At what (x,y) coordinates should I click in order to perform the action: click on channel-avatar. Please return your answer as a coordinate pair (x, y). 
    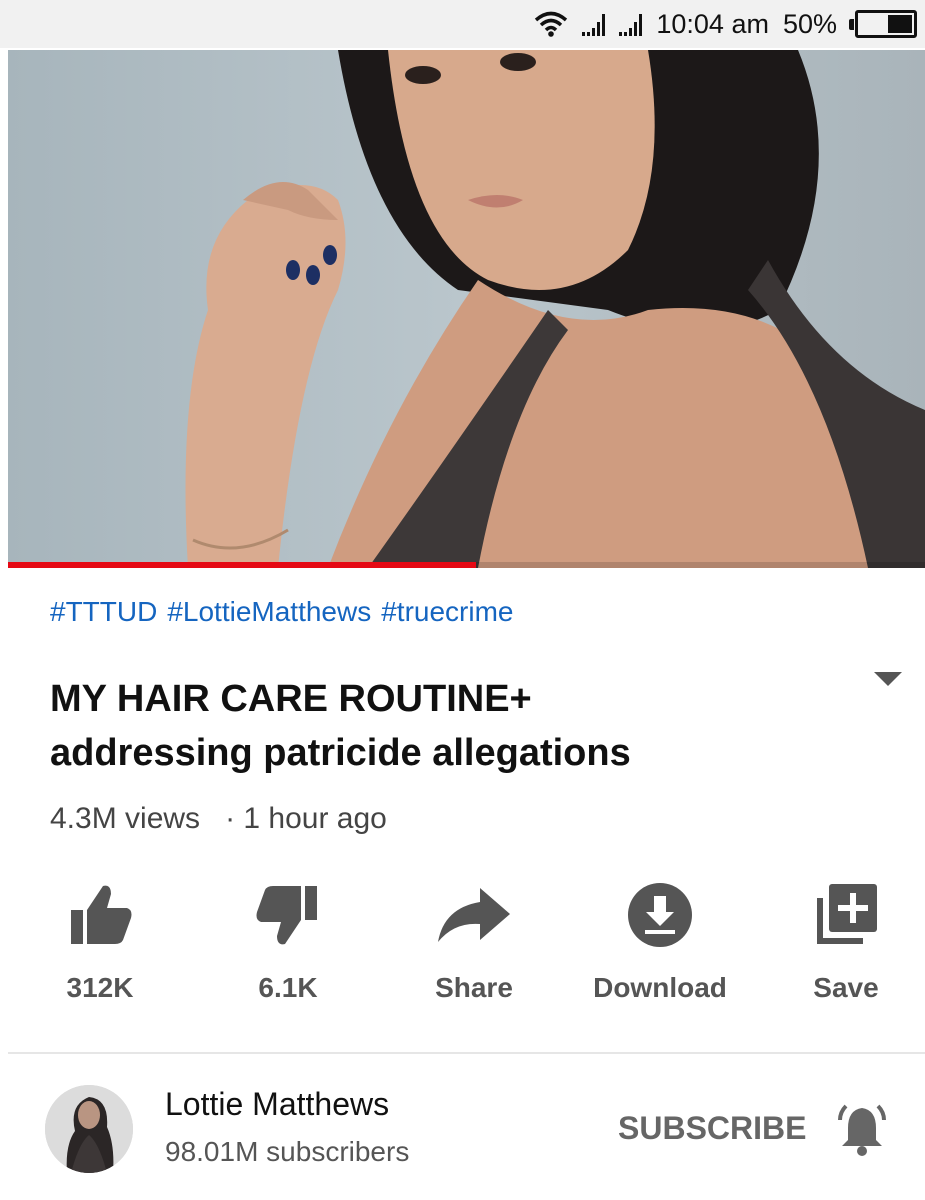
    Looking at the image, I should click on (89, 1129).